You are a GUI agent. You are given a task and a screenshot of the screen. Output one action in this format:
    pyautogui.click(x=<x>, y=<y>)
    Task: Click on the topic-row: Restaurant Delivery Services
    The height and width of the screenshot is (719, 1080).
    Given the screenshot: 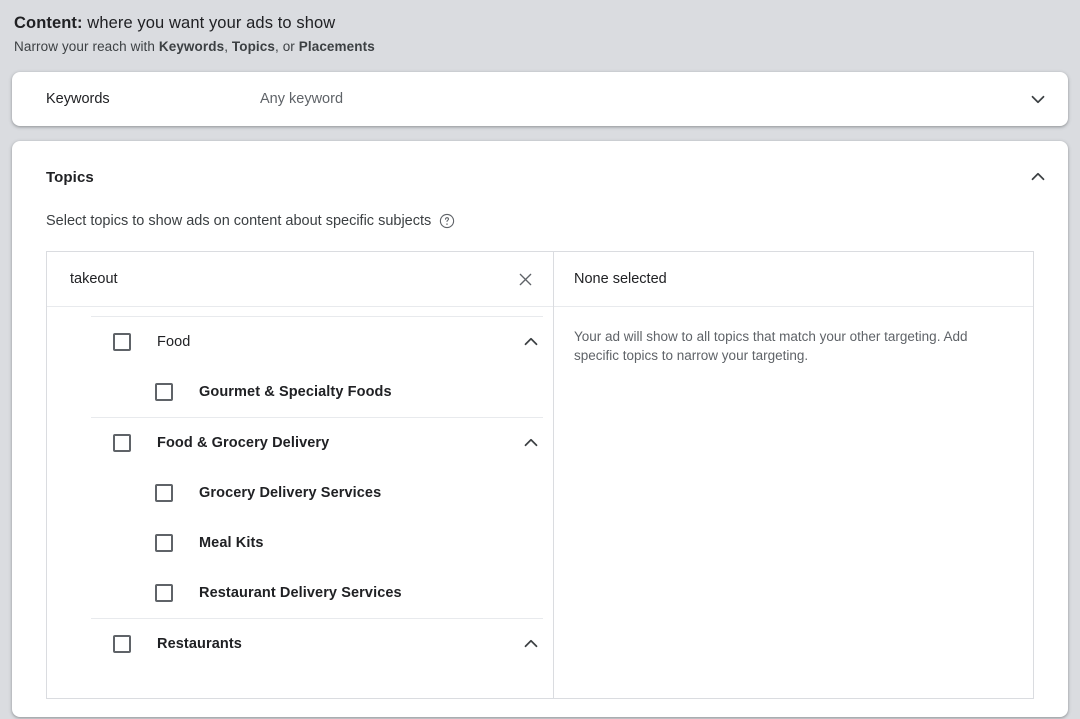 What is the action you would take?
    pyautogui.click(x=300, y=593)
    